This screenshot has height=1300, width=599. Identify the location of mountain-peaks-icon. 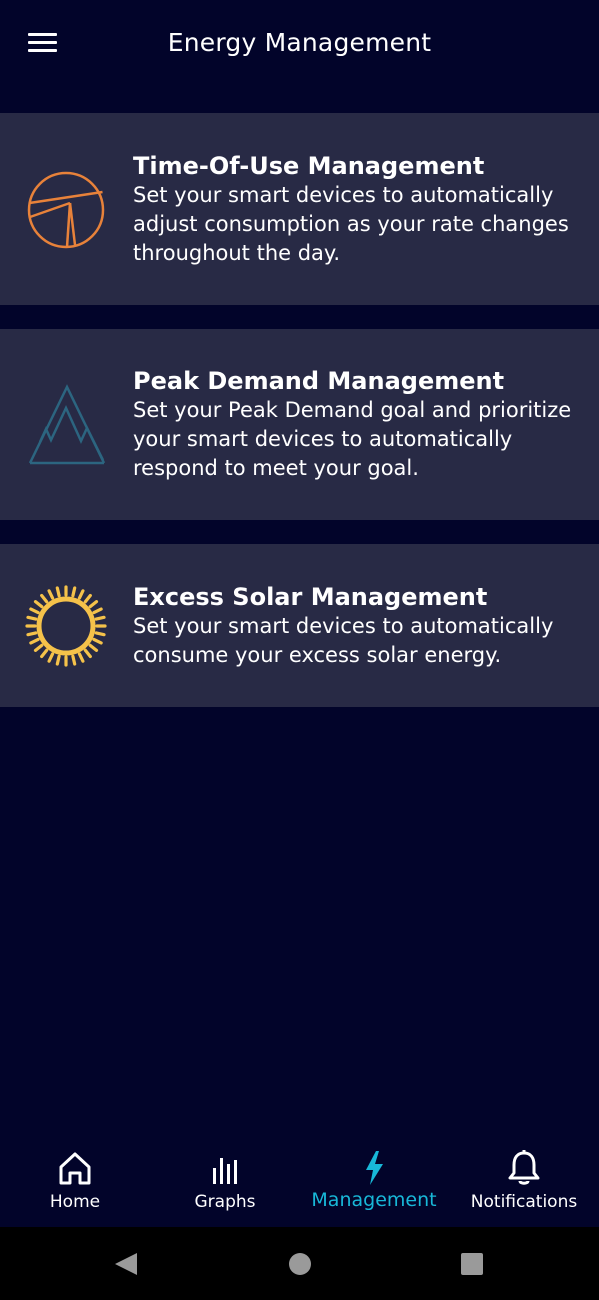
(67, 424).